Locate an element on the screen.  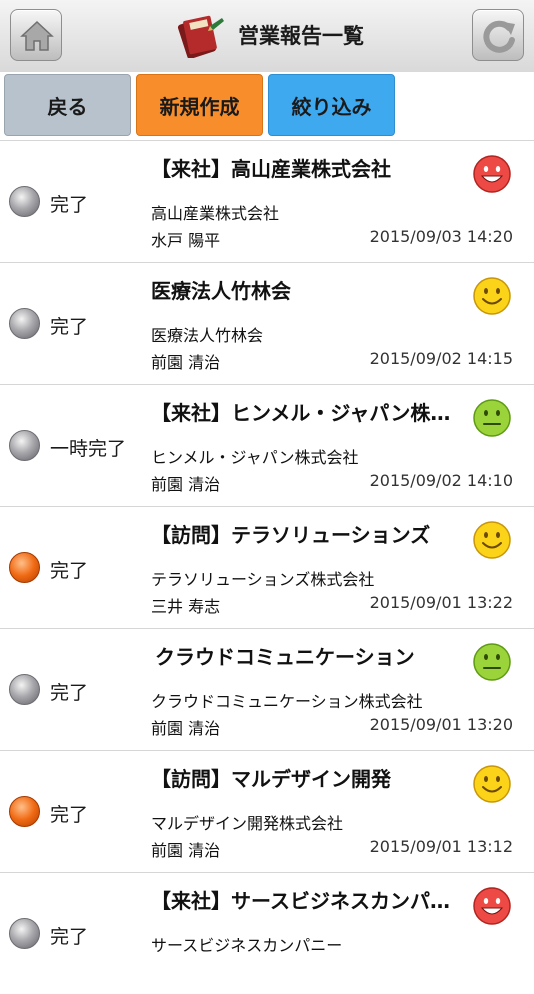
page-title: 営業報告一覧 is located at coordinates (301, 36).